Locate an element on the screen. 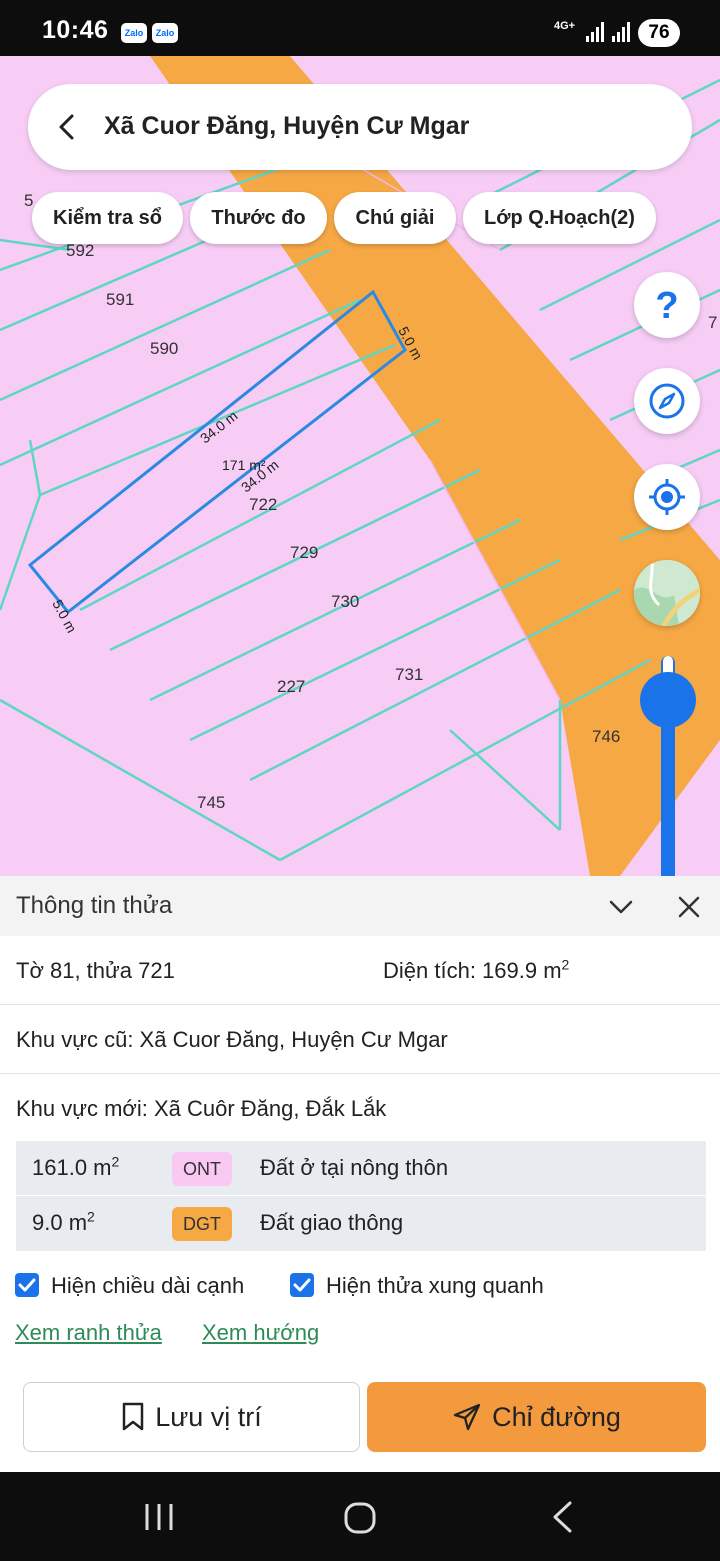  search-bar: Xã Cuor Đăng, Huyện Cư Mgar is located at coordinates (360, 127).